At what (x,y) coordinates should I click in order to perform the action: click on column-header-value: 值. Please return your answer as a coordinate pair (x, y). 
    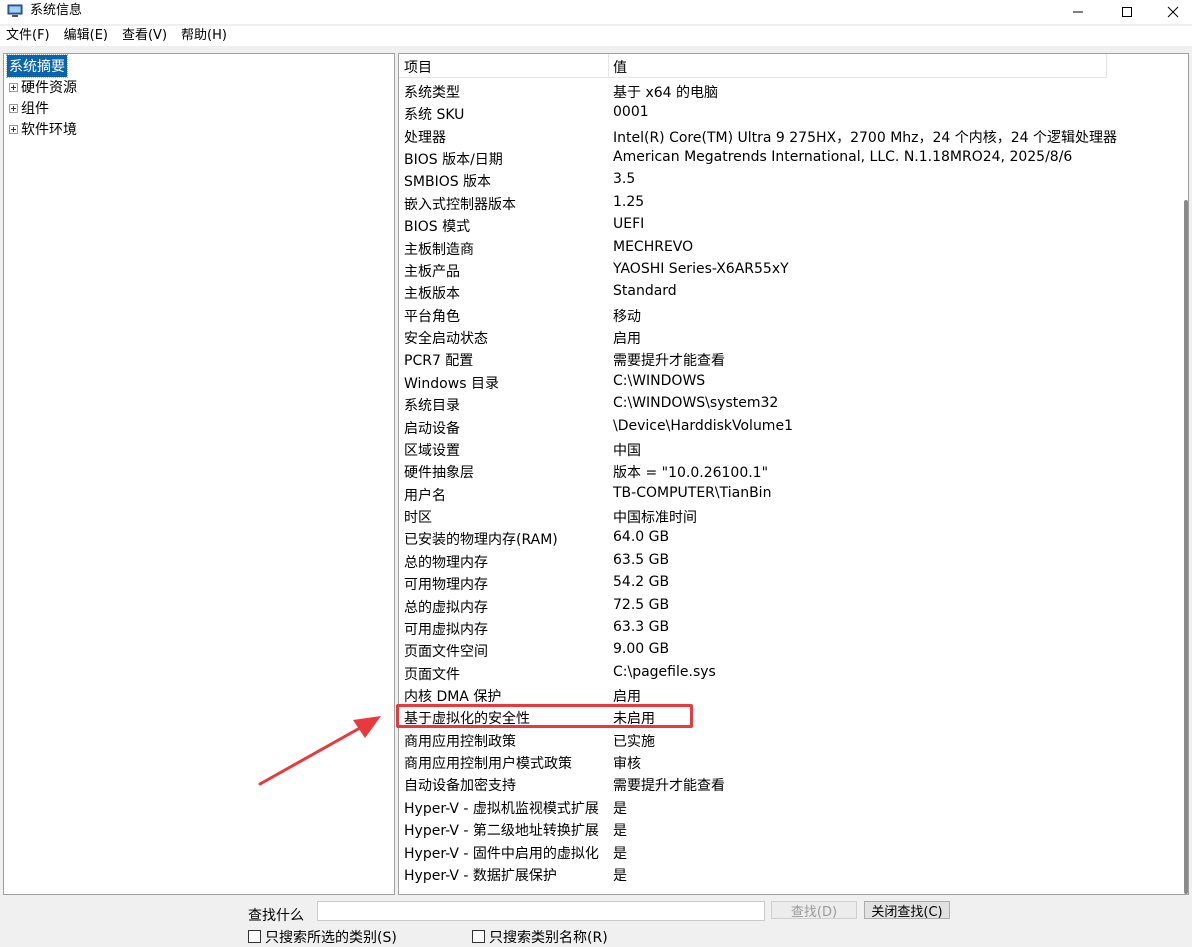
    Looking at the image, I should click on (620, 67).